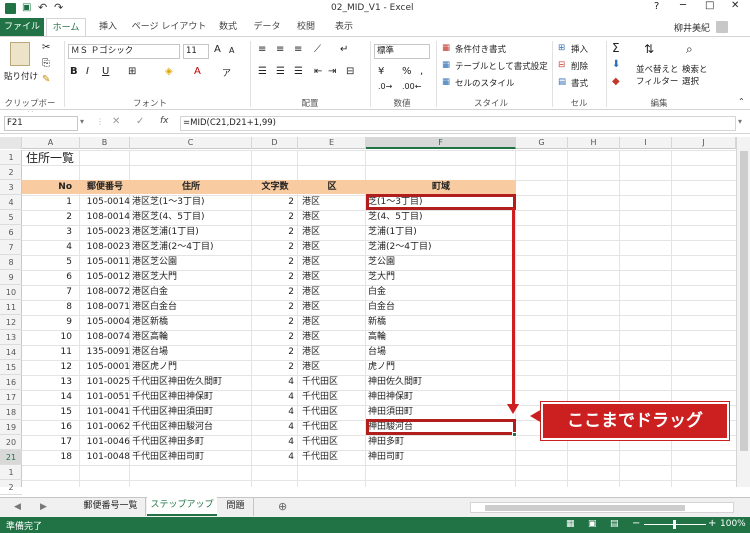  I want to click on sort-button-label: 並べ替えと, so click(657, 69).